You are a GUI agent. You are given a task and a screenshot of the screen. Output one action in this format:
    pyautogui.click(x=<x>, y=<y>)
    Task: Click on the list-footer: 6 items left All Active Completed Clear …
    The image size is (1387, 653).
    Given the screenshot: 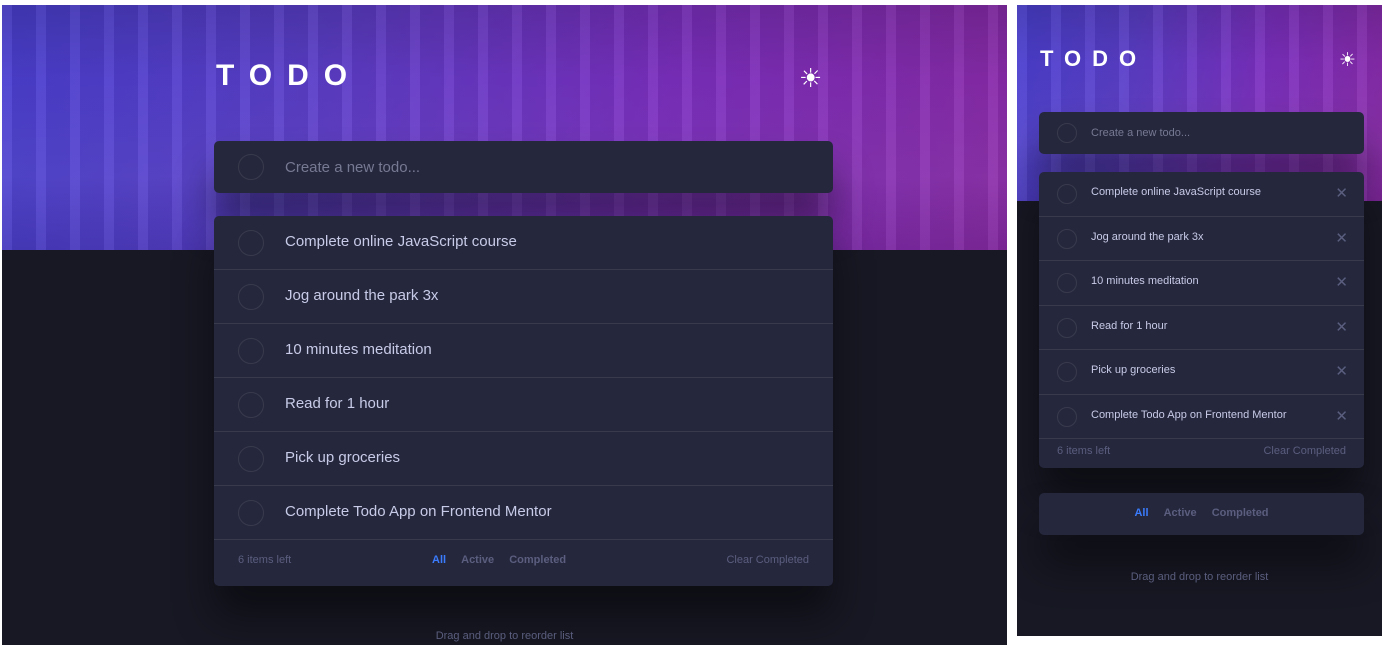 What is the action you would take?
    pyautogui.click(x=523, y=563)
    